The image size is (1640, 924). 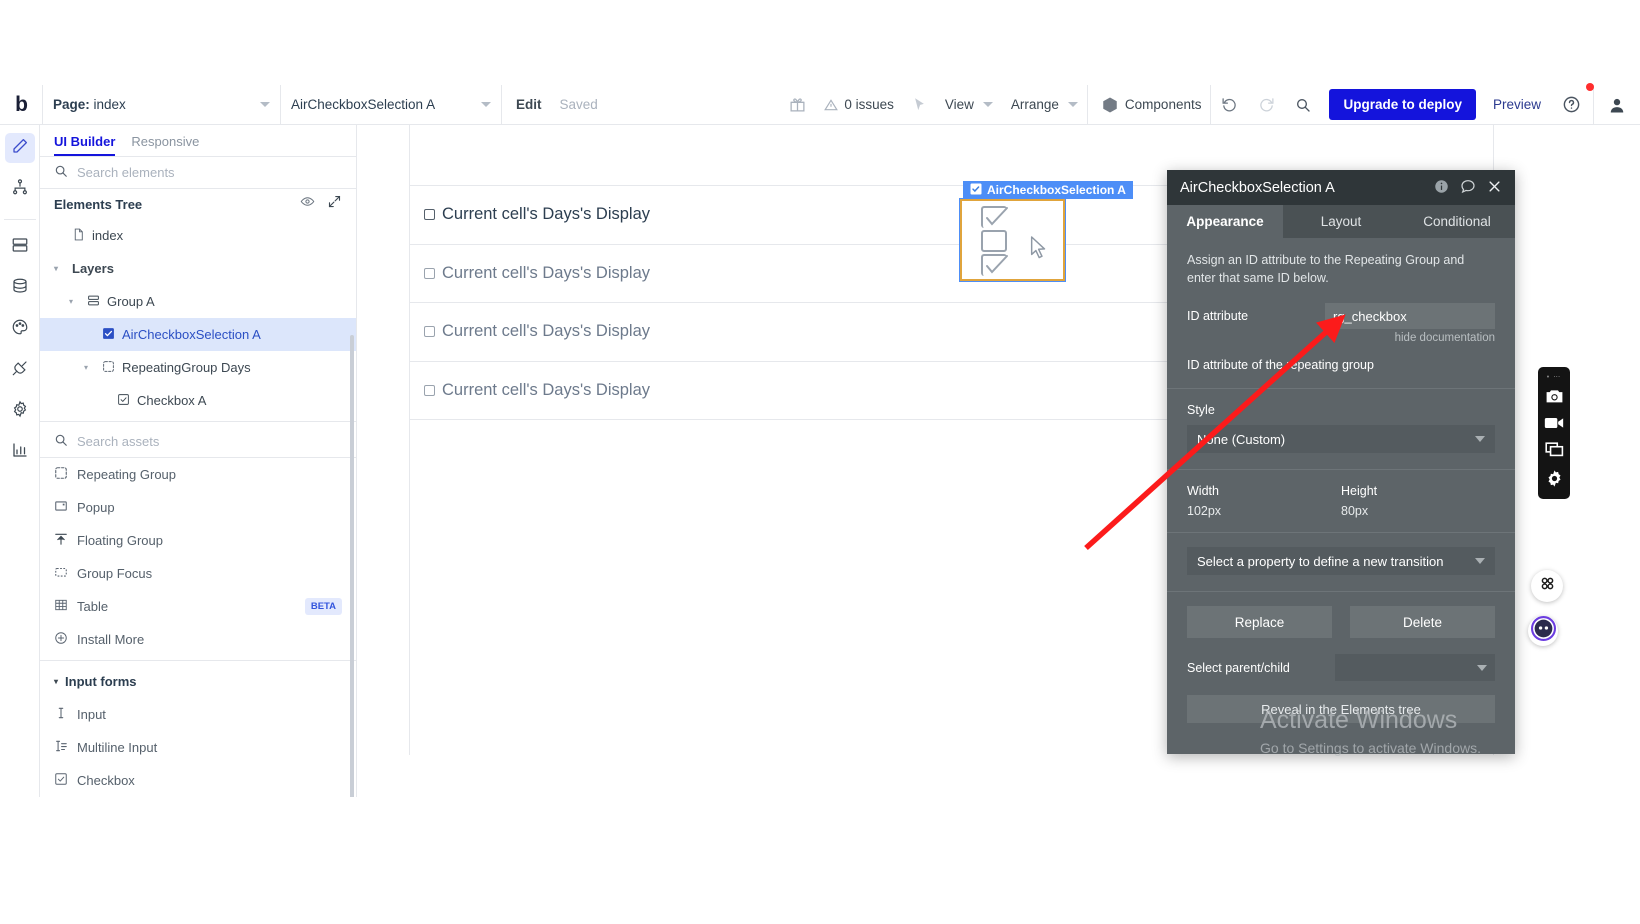 I want to click on text-input-icon, so click(x=61, y=714).